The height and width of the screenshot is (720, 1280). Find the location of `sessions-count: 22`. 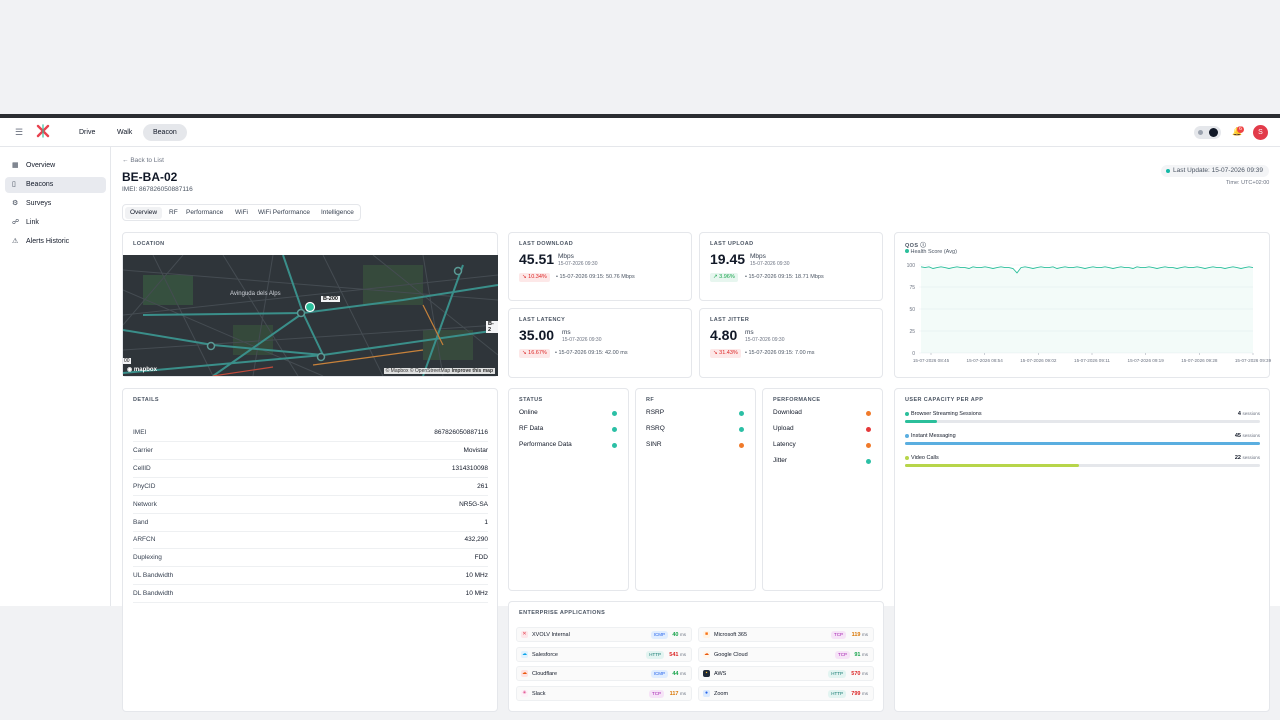

sessions-count: 22 is located at coordinates (1237, 458).